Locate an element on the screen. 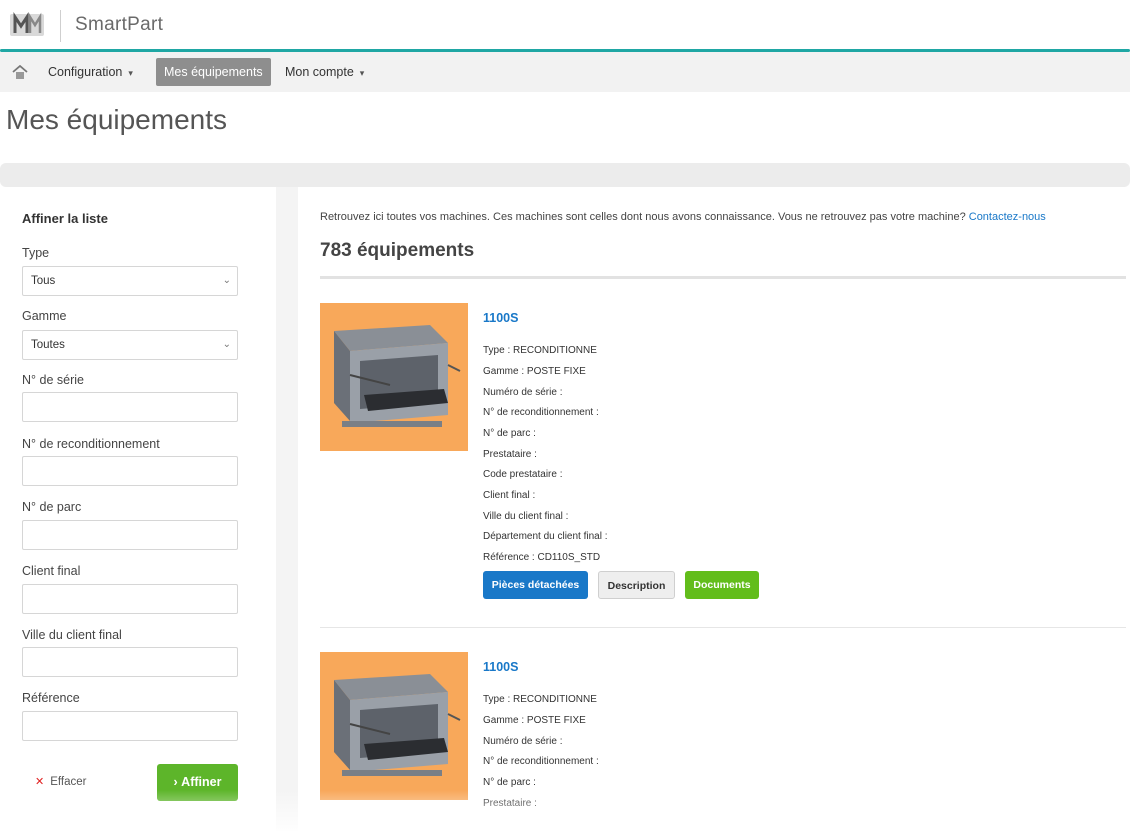  documents-button: Documents is located at coordinates (722, 585).